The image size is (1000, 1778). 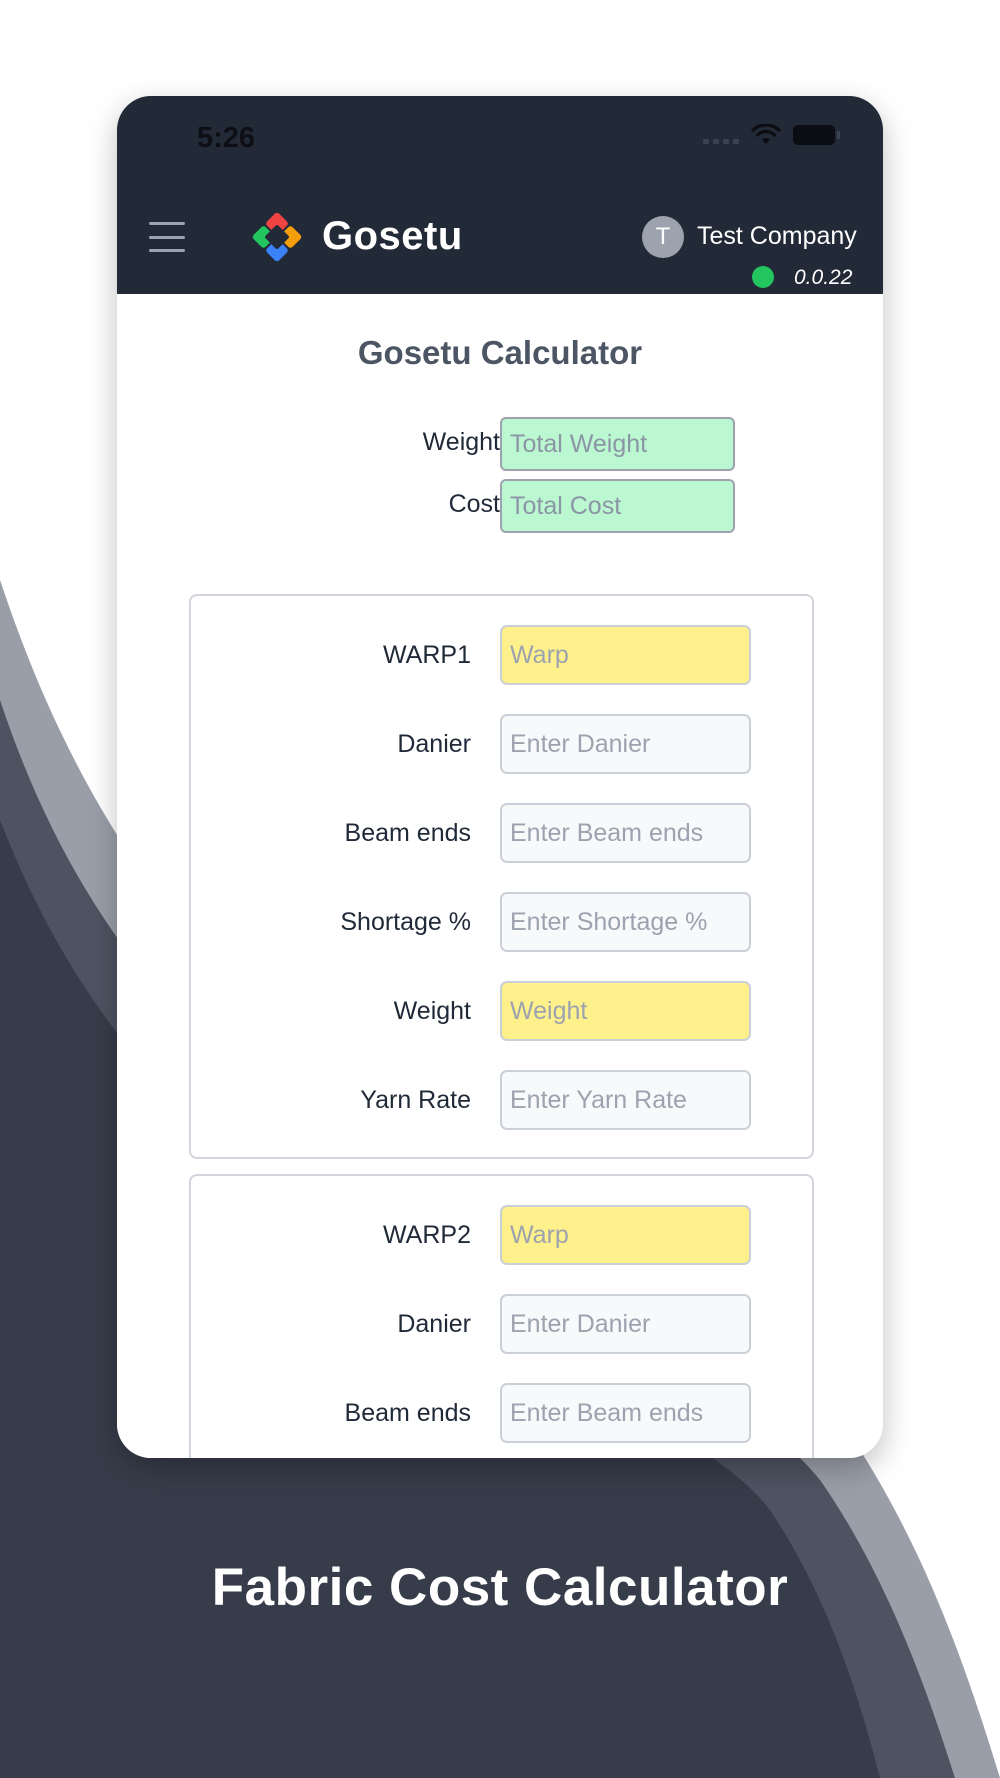 What do you see at coordinates (474, 504) in the screenshot?
I see `total-cost-label: Cost` at bounding box center [474, 504].